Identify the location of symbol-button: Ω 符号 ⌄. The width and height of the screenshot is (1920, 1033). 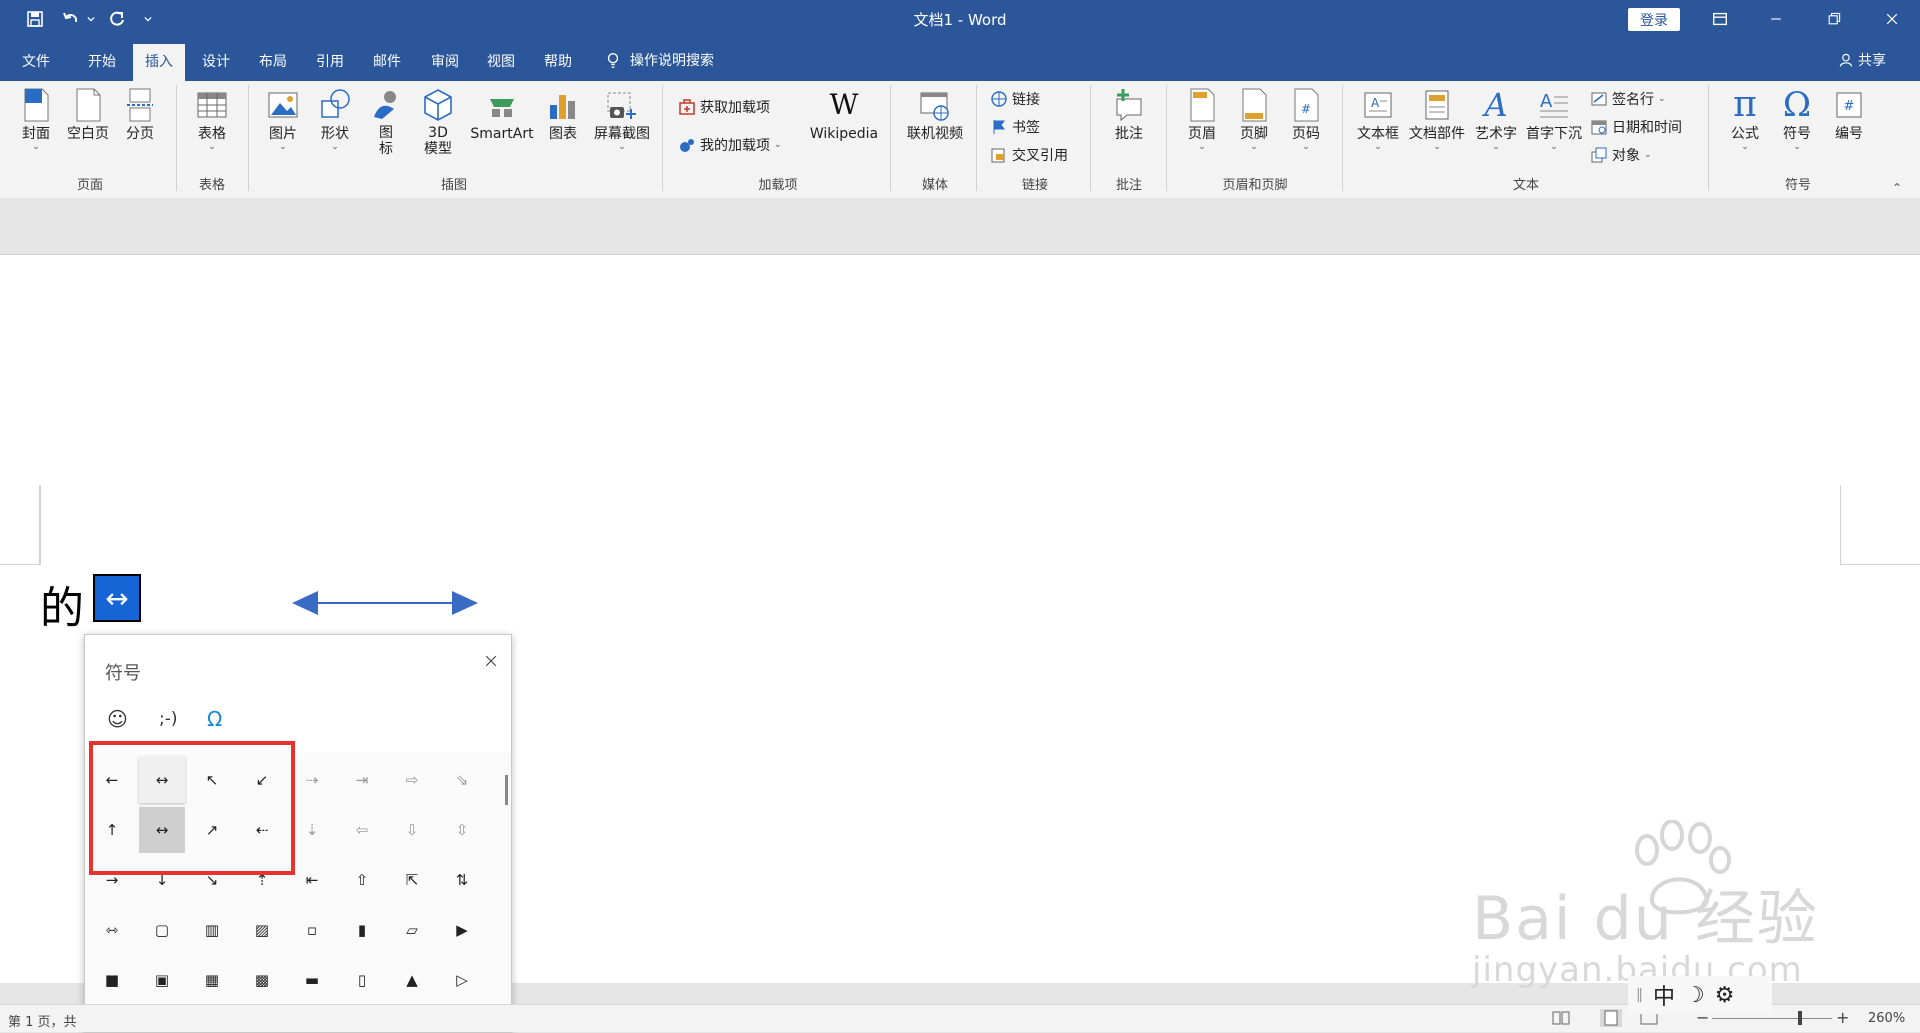
(1797, 116).